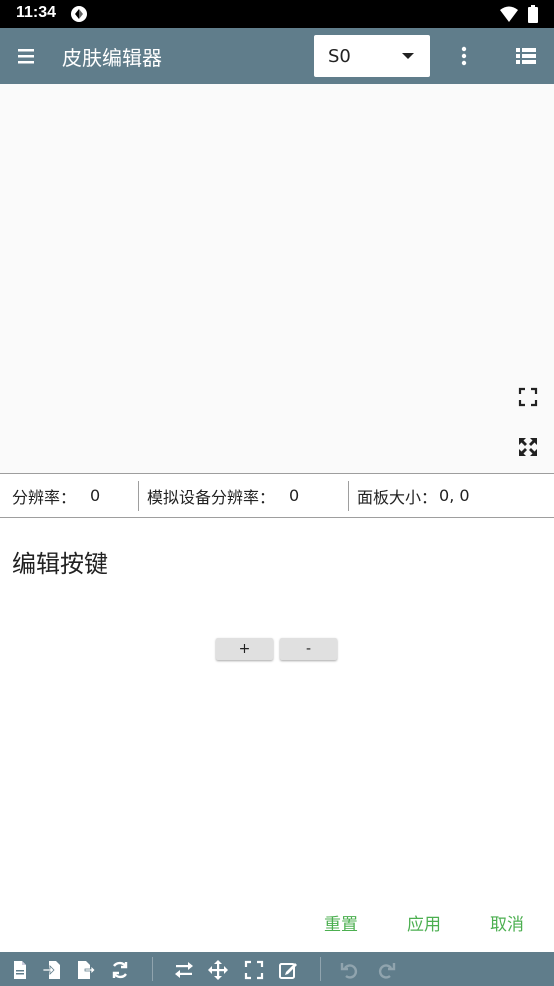  What do you see at coordinates (277, 56) in the screenshot?
I see `app-bar: 皮肤编辑器 S0` at bounding box center [277, 56].